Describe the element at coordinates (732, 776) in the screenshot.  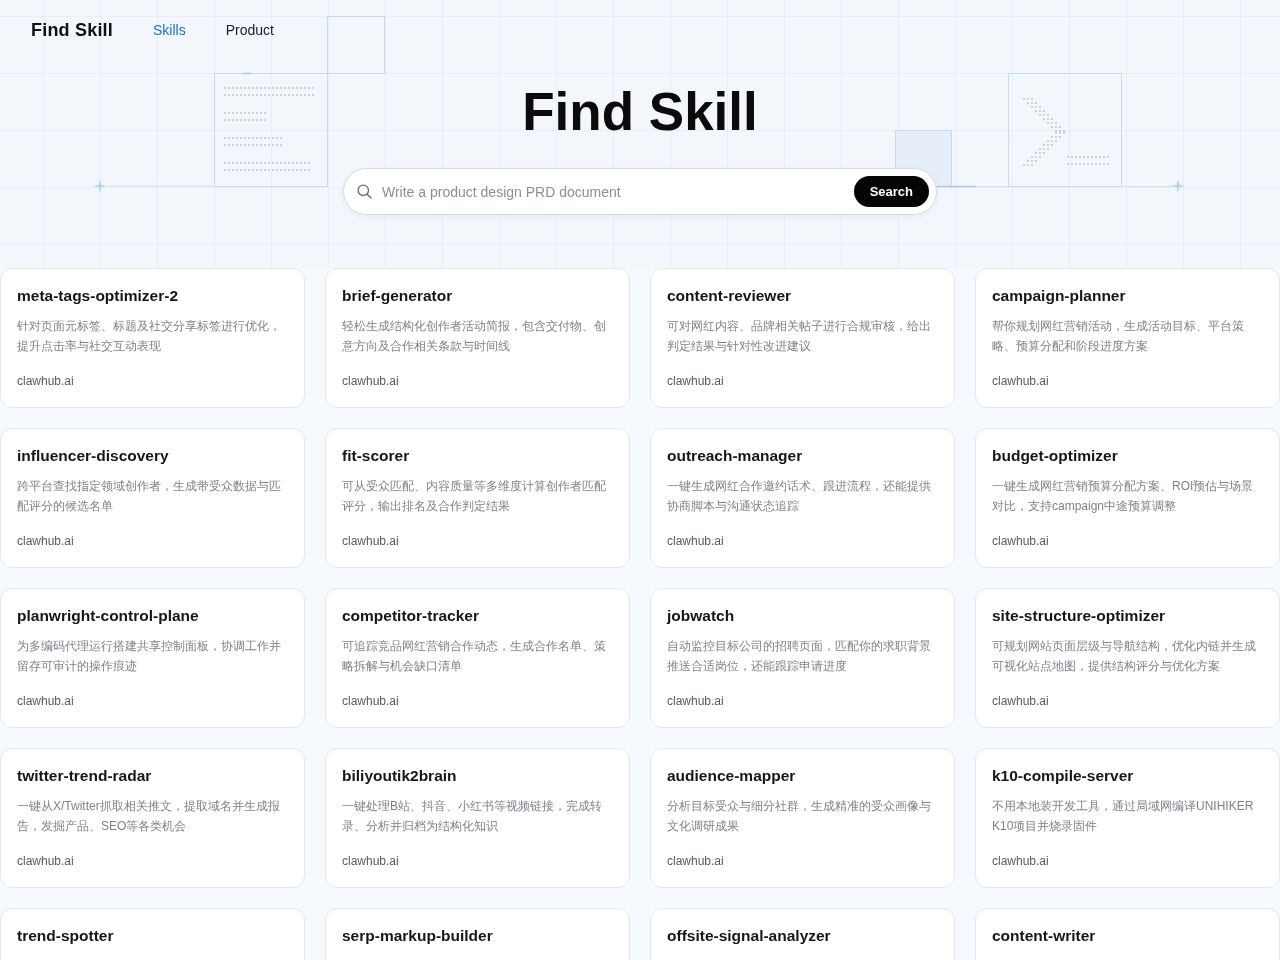
I see `skill-name: audience-mapper` at that location.